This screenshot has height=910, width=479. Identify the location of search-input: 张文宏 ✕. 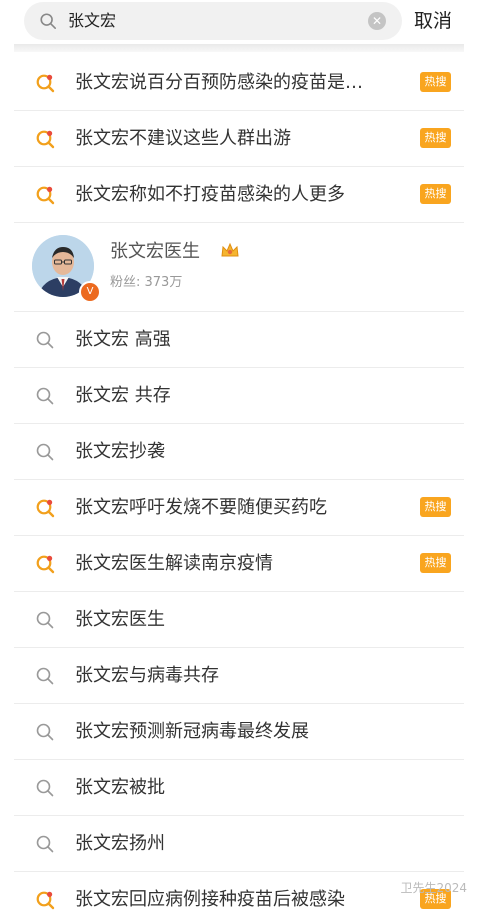
(213, 21).